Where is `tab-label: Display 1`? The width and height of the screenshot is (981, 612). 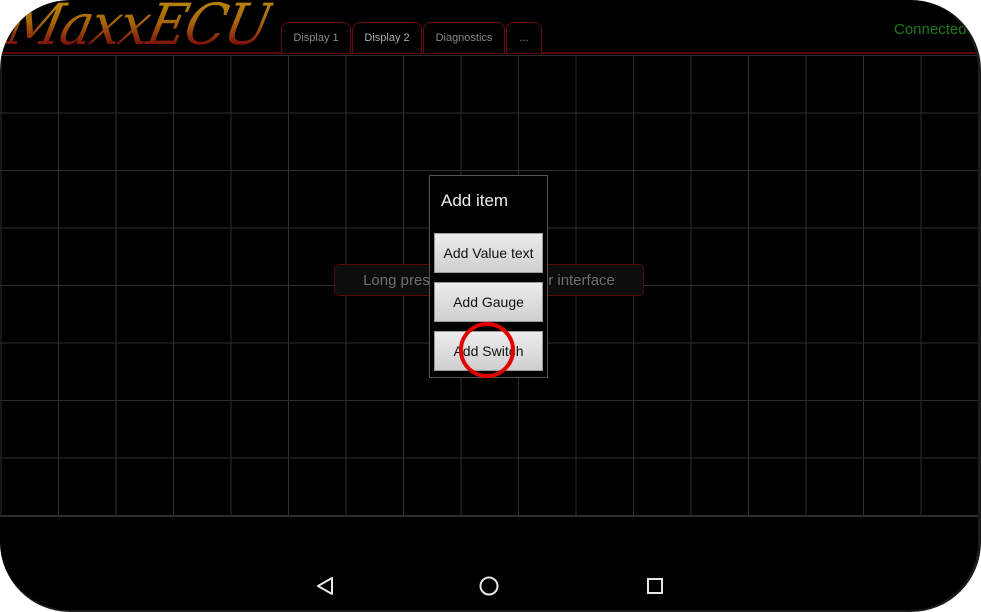
tab-label: Display 1 is located at coordinates (316, 38).